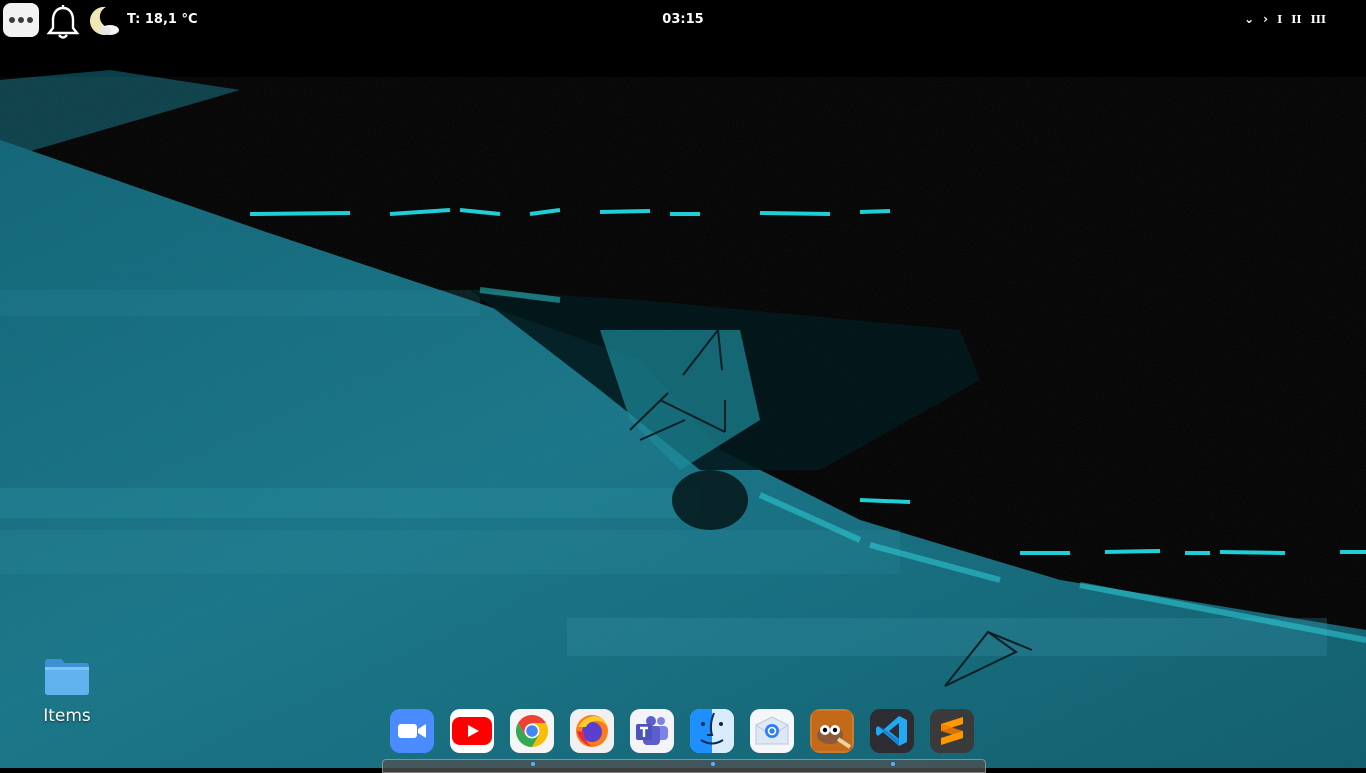  Describe the element at coordinates (1249, 19) in the screenshot. I see `chevron-down-icon: ⌄` at that location.